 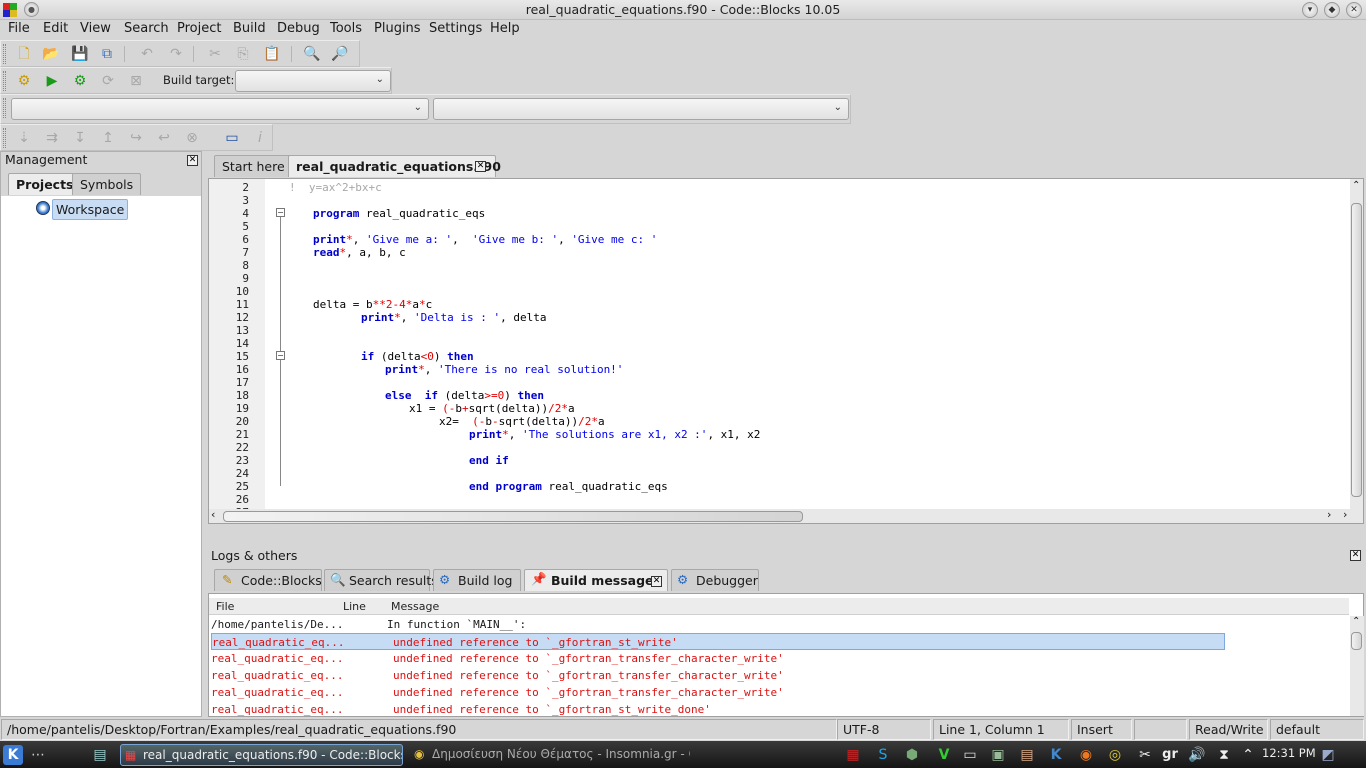 I want to click on volume-icon: 🔊, so click(x=1197, y=755).